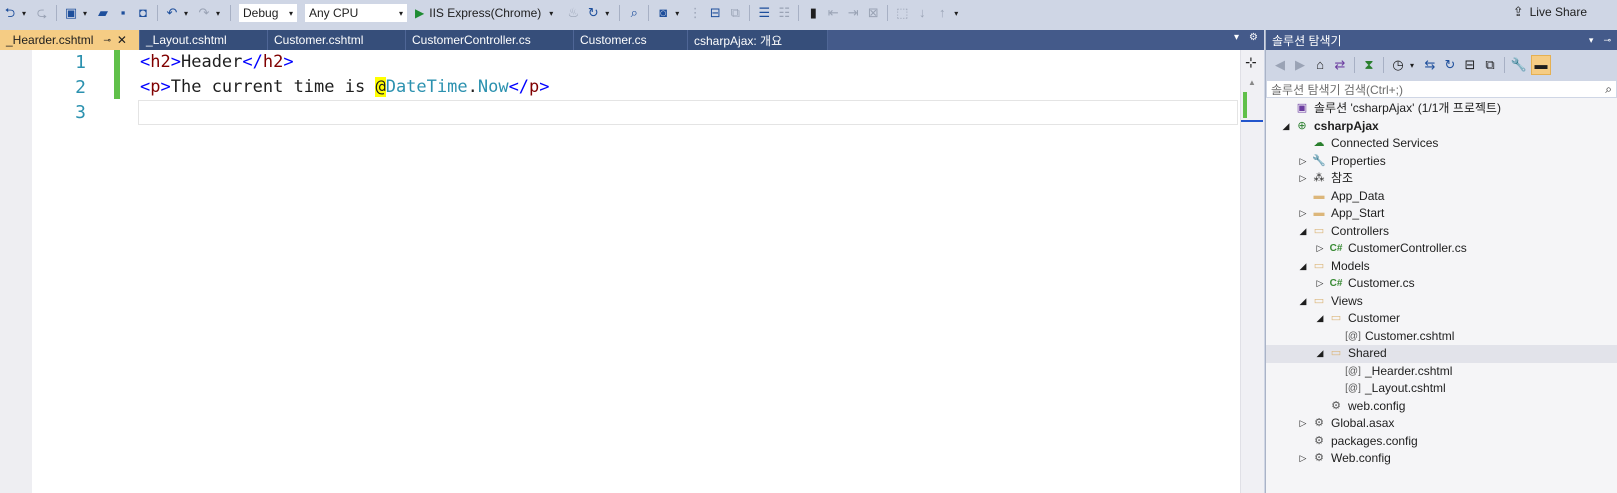 This screenshot has width=1617, height=493. What do you see at coordinates (356, 13) in the screenshot?
I see `solution-platform-select: Any CPU ▾` at bounding box center [356, 13].